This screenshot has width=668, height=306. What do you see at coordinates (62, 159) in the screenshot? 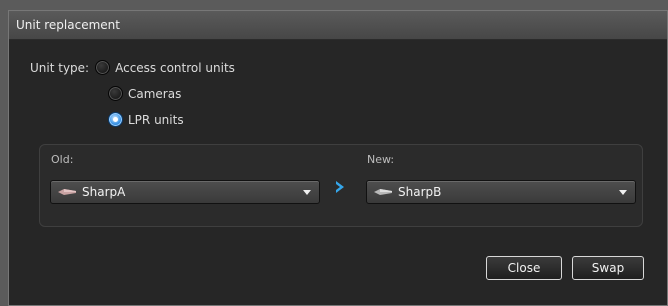
I see `old-label: Old:` at bounding box center [62, 159].